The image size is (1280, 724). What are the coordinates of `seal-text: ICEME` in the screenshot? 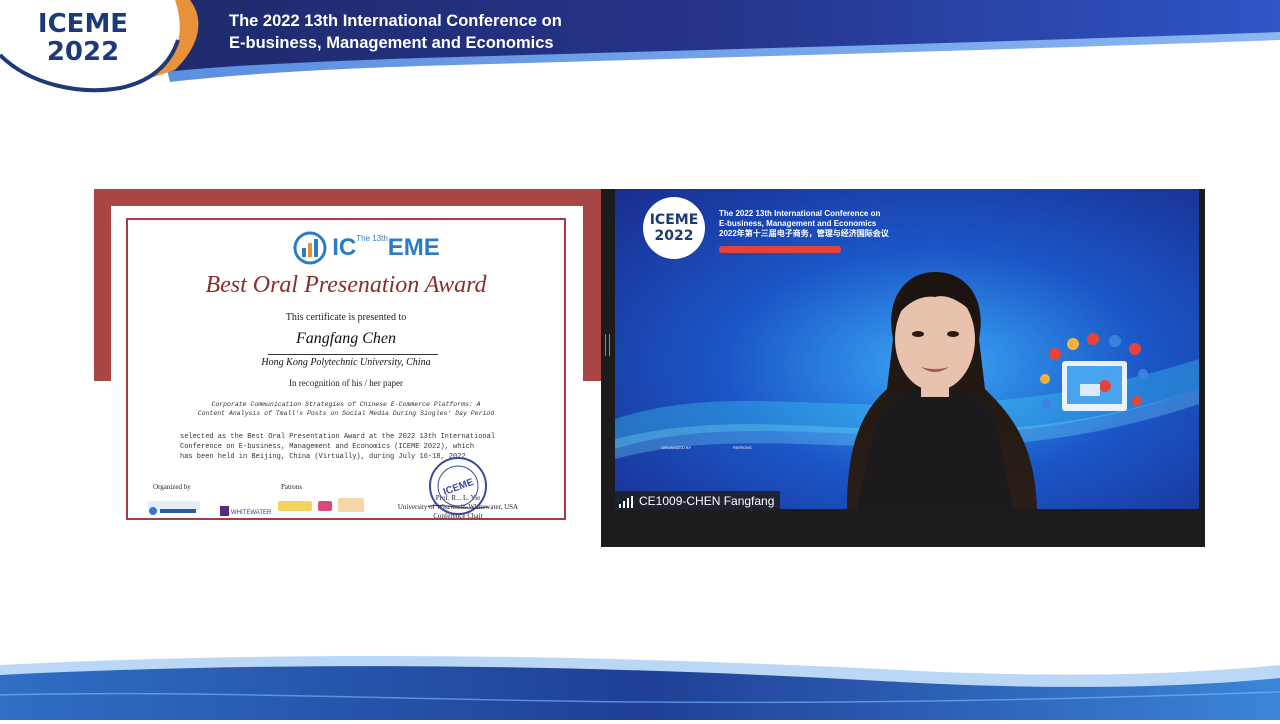 It's located at (459, 487).